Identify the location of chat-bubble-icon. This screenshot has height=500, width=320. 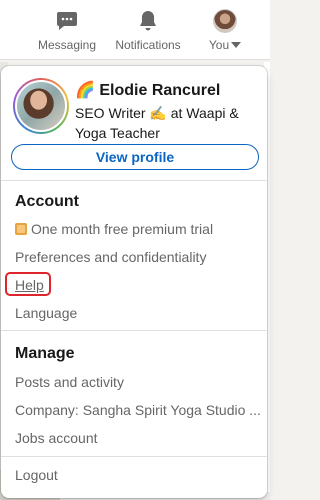
(67, 21).